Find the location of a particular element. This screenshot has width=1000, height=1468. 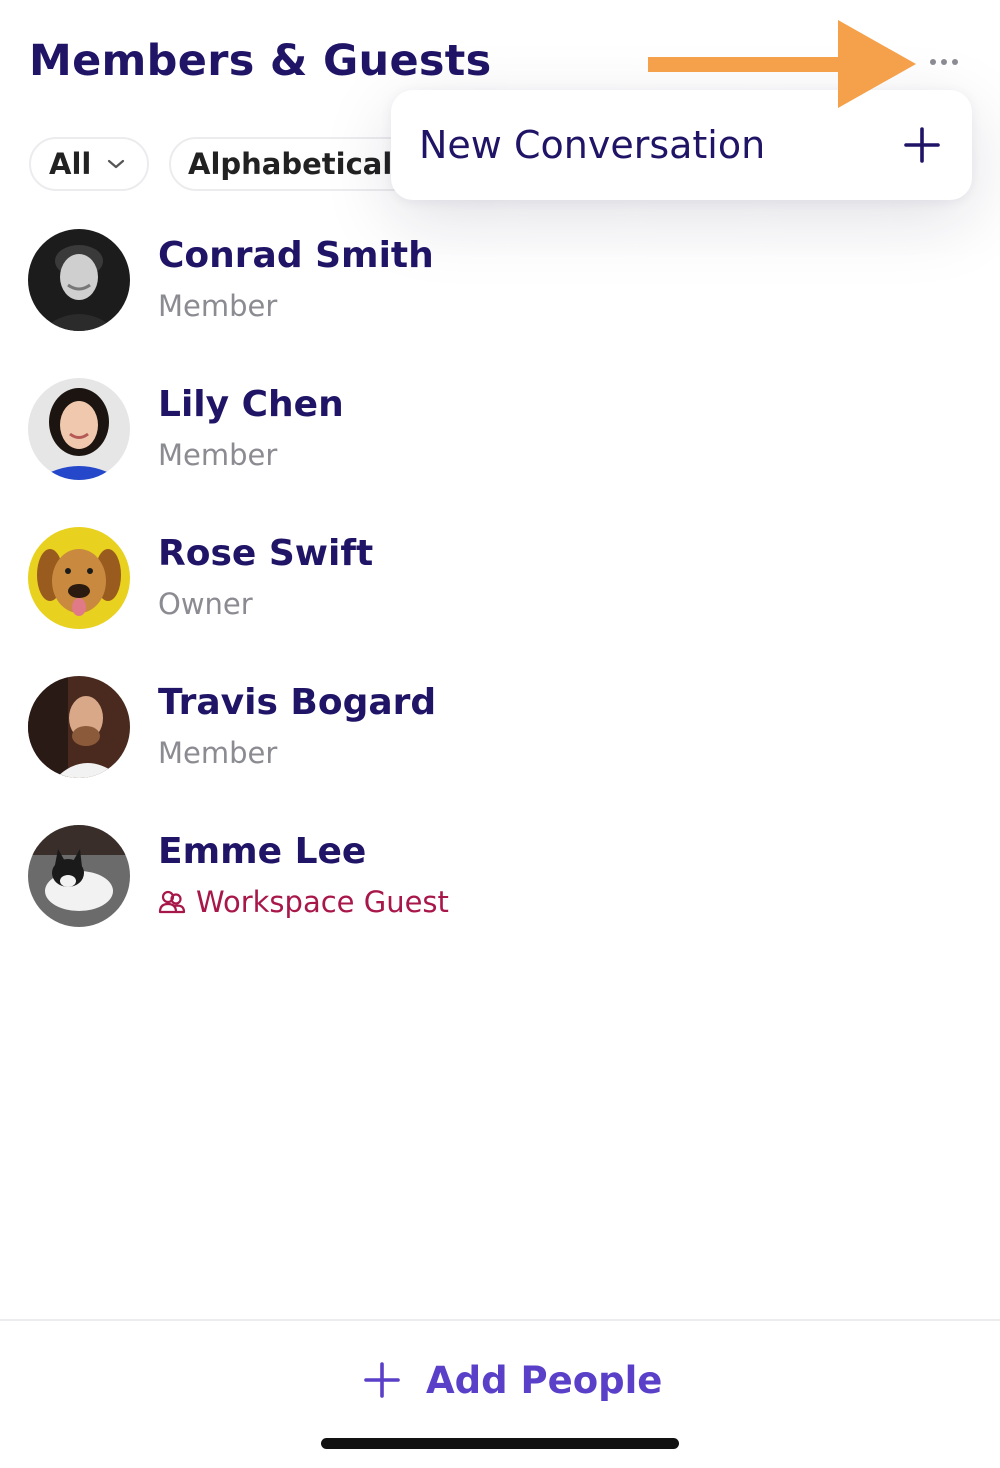

member-role-label: Workspace Guest is located at coordinates (322, 902).